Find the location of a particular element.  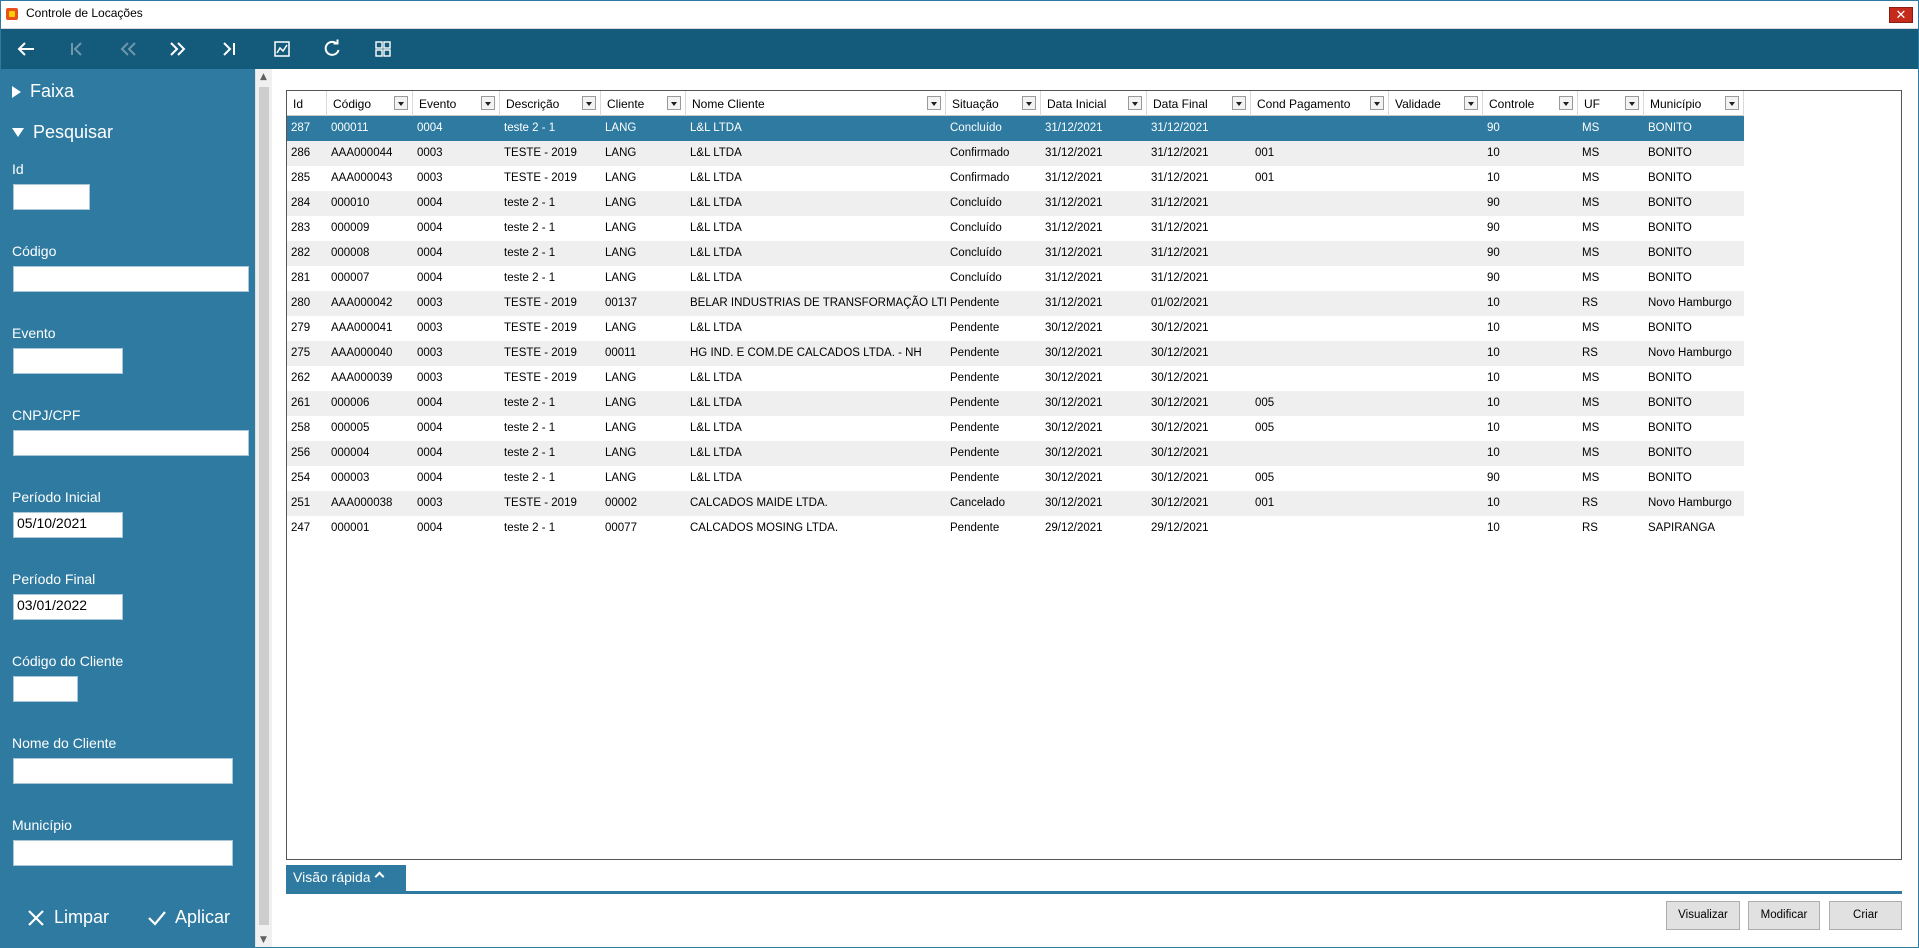

periodo-inicial-input: 05/10/2021 is located at coordinates (68, 525).